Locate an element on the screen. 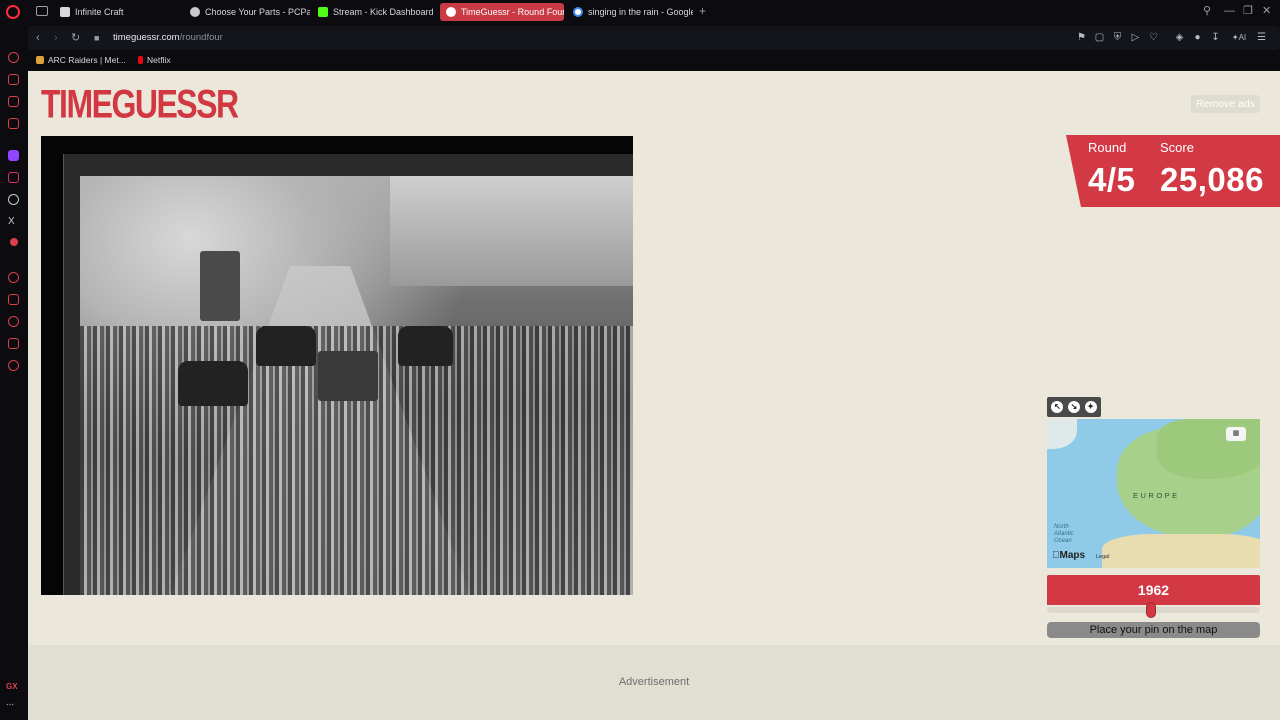  map-ocean-label-line: North is located at coordinates (1061, 527).